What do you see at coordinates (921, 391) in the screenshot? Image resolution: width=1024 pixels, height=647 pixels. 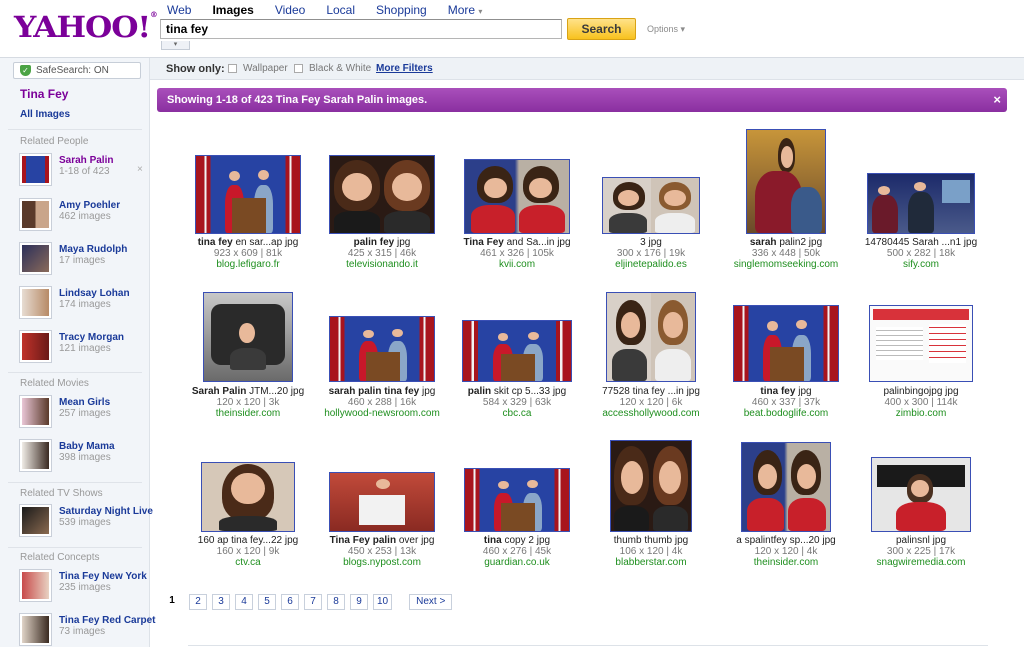 I see `result-title: palinbingojpg jpg` at bounding box center [921, 391].